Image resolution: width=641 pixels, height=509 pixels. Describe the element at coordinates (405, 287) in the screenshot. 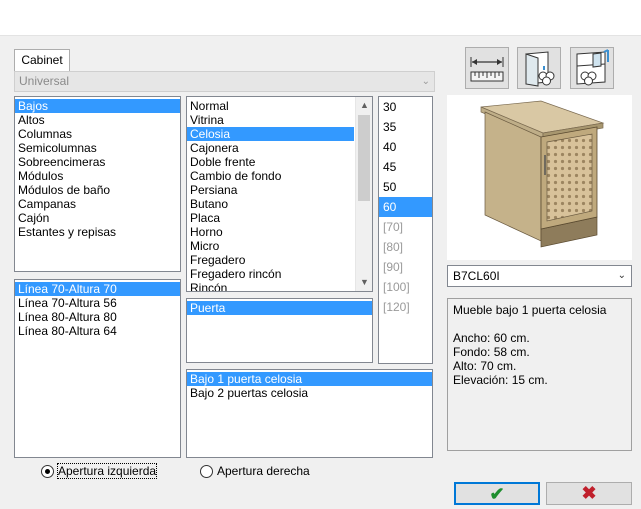

I see `size-item: [100]` at that location.